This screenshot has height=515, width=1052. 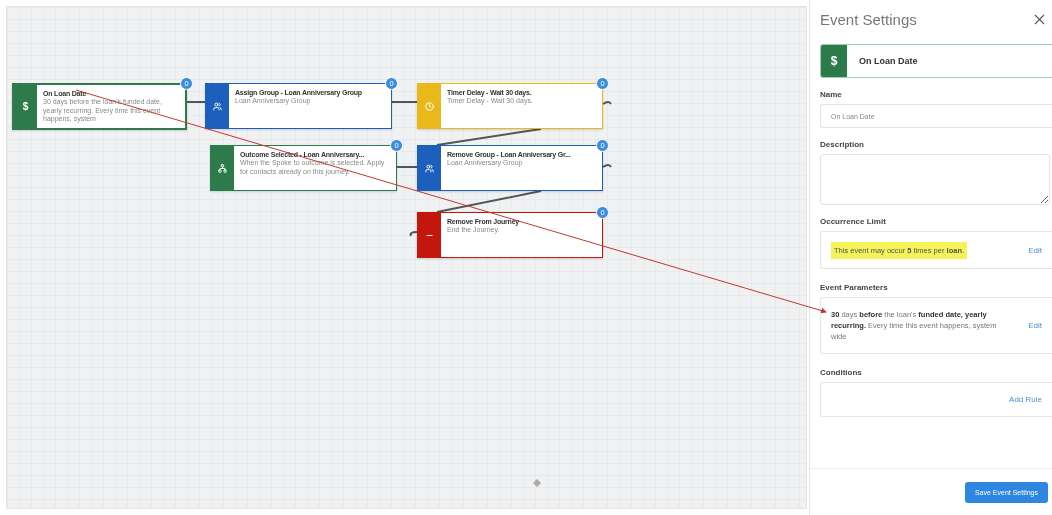 What do you see at coordinates (222, 168) in the screenshot?
I see `hierarchy-icon` at bounding box center [222, 168].